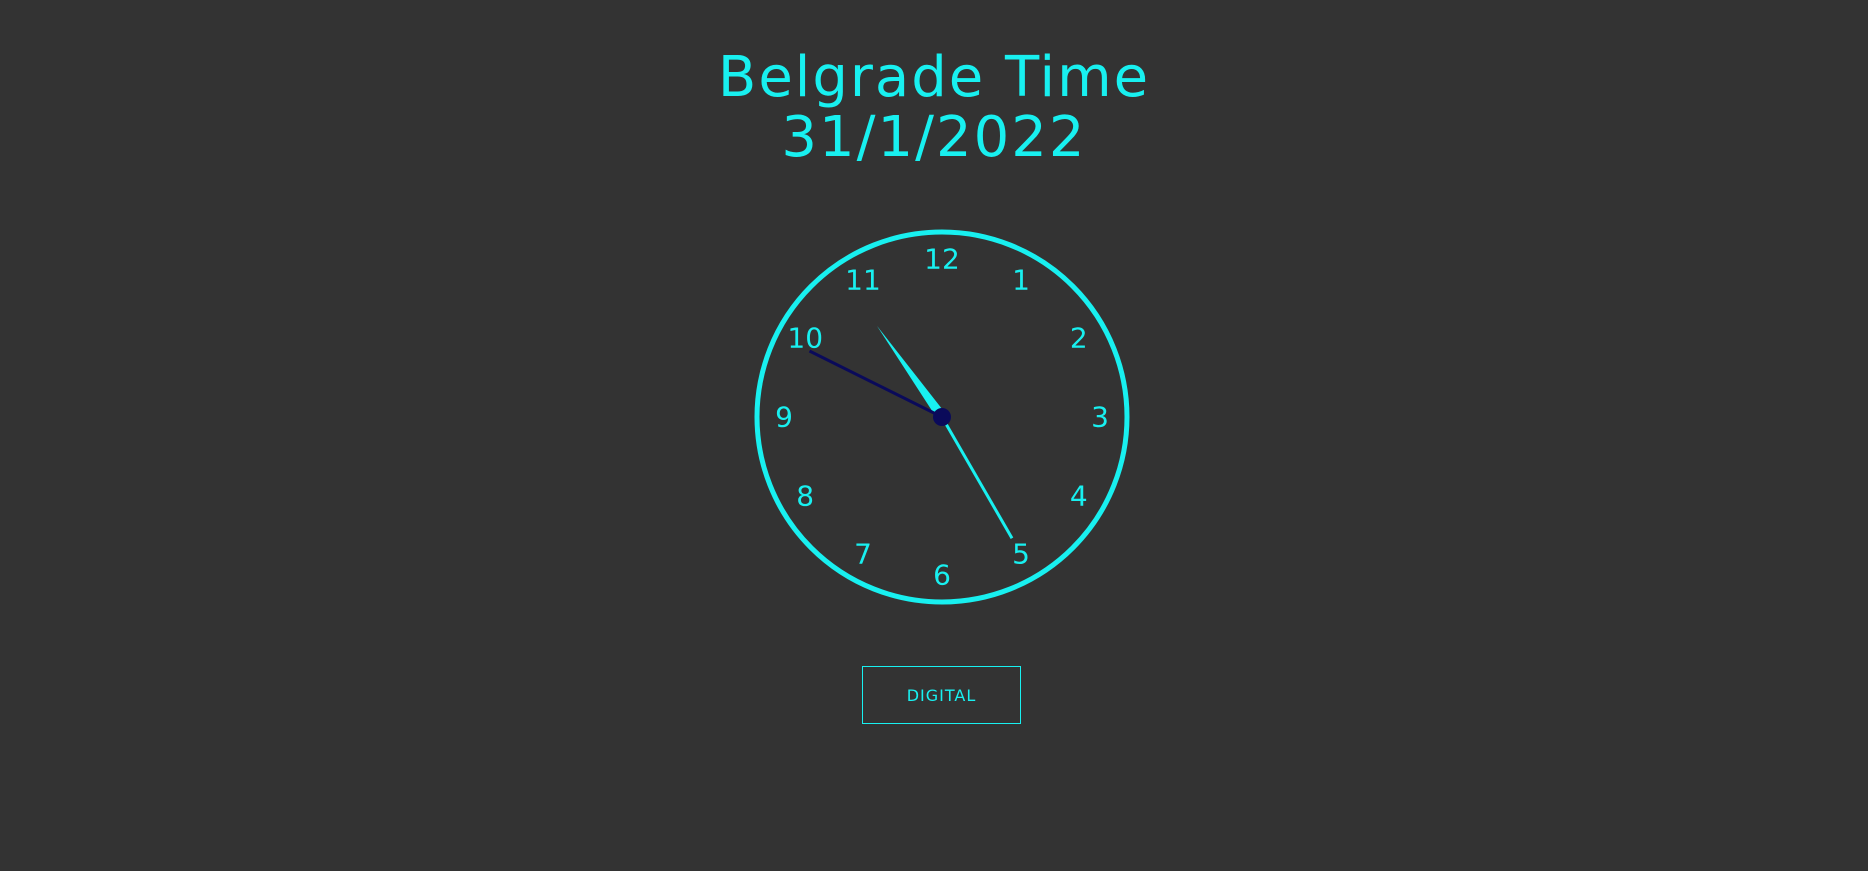 Image resolution: width=1868 pixels, height=871 pixels. Describe the element at coordinates (805, 496) in the screenshot. I see `clock-number-8: 8` at that location.